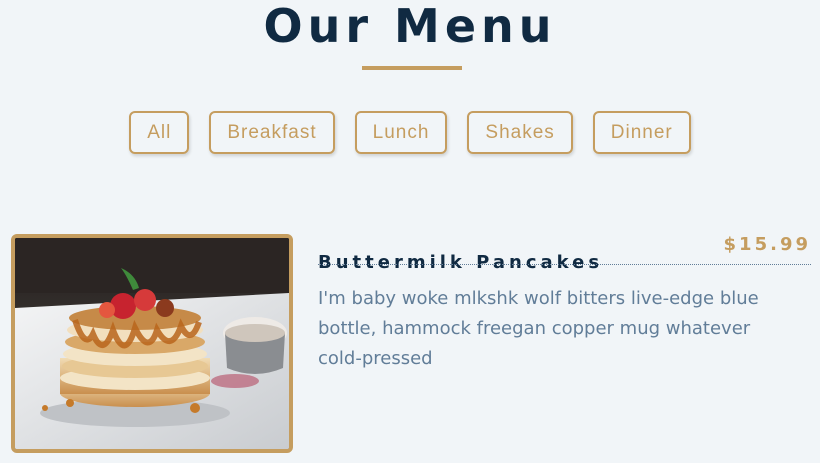 The height and width of the screenshot is (463, 820). Describe the element at coordinates (412, 68) in the screenshot. I see `title-underline` at that location.